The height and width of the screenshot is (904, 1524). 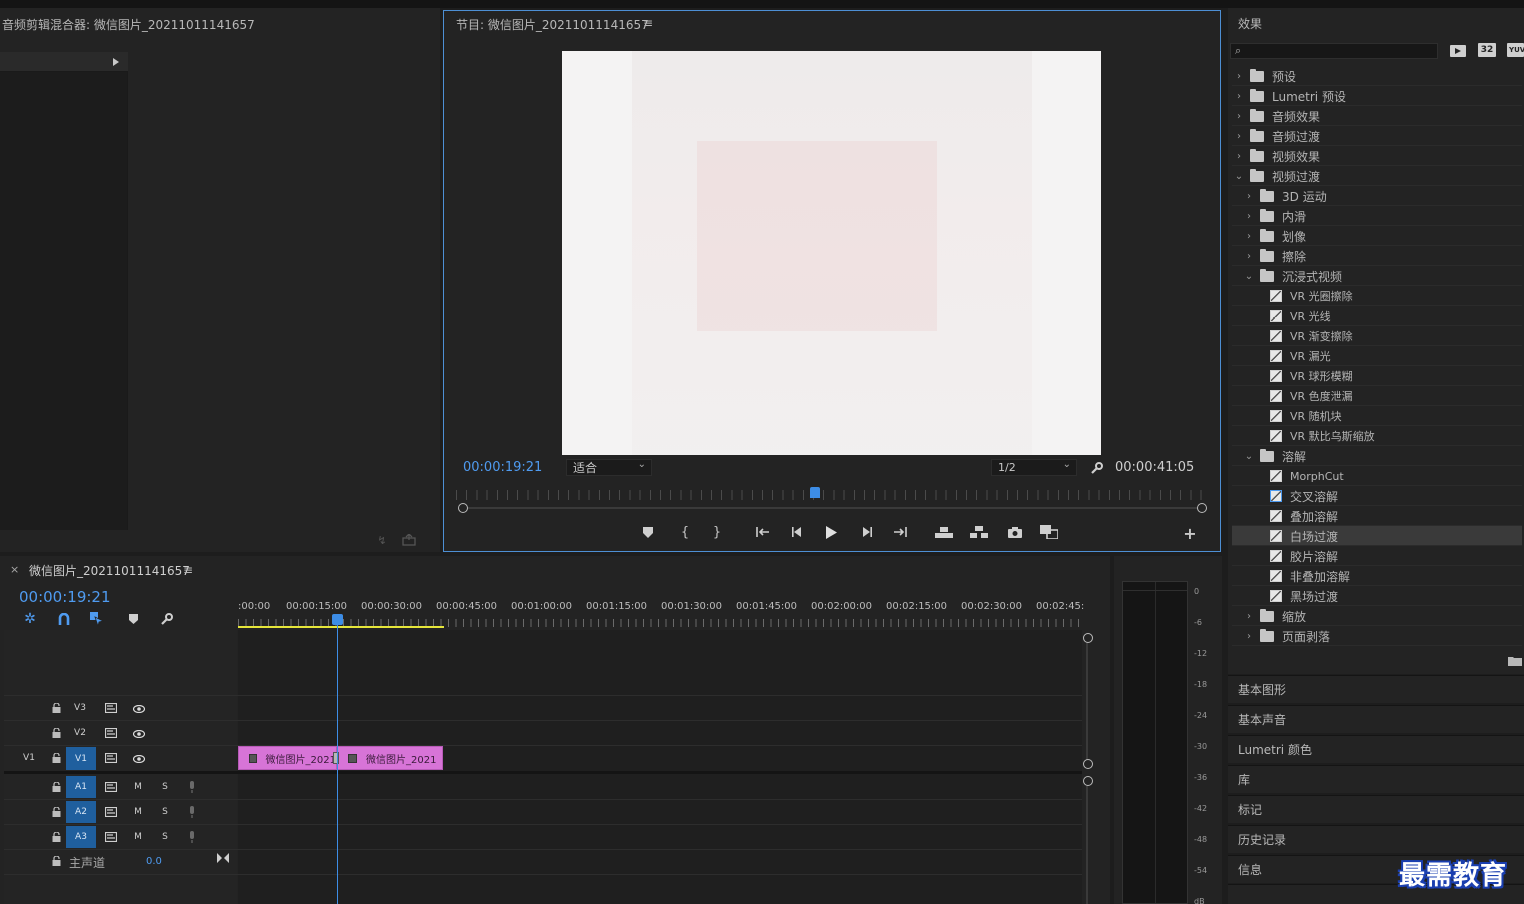 I want to click on export-icon, so click(x=409, y=540).